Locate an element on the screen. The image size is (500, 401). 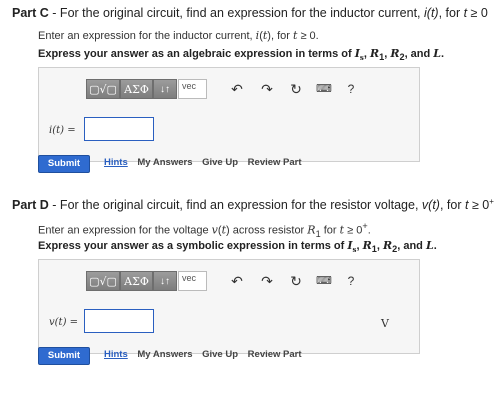
equation-label: i(t) = is located at coordinates (62, 130).